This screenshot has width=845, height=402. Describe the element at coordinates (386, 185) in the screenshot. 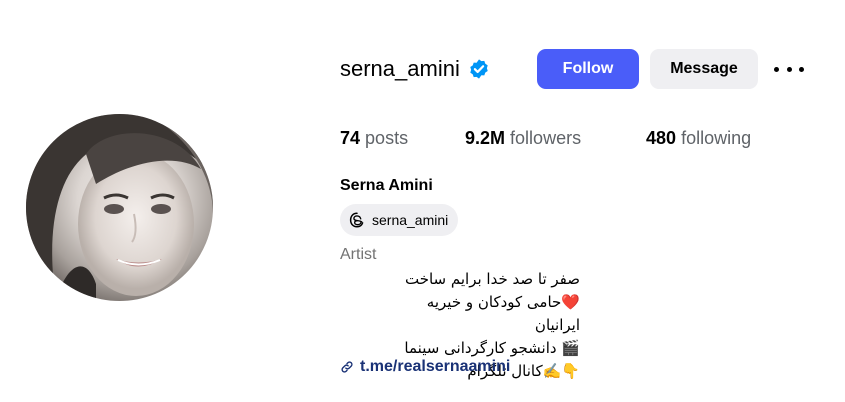

I see `full-name: Serna Amini` at that location.